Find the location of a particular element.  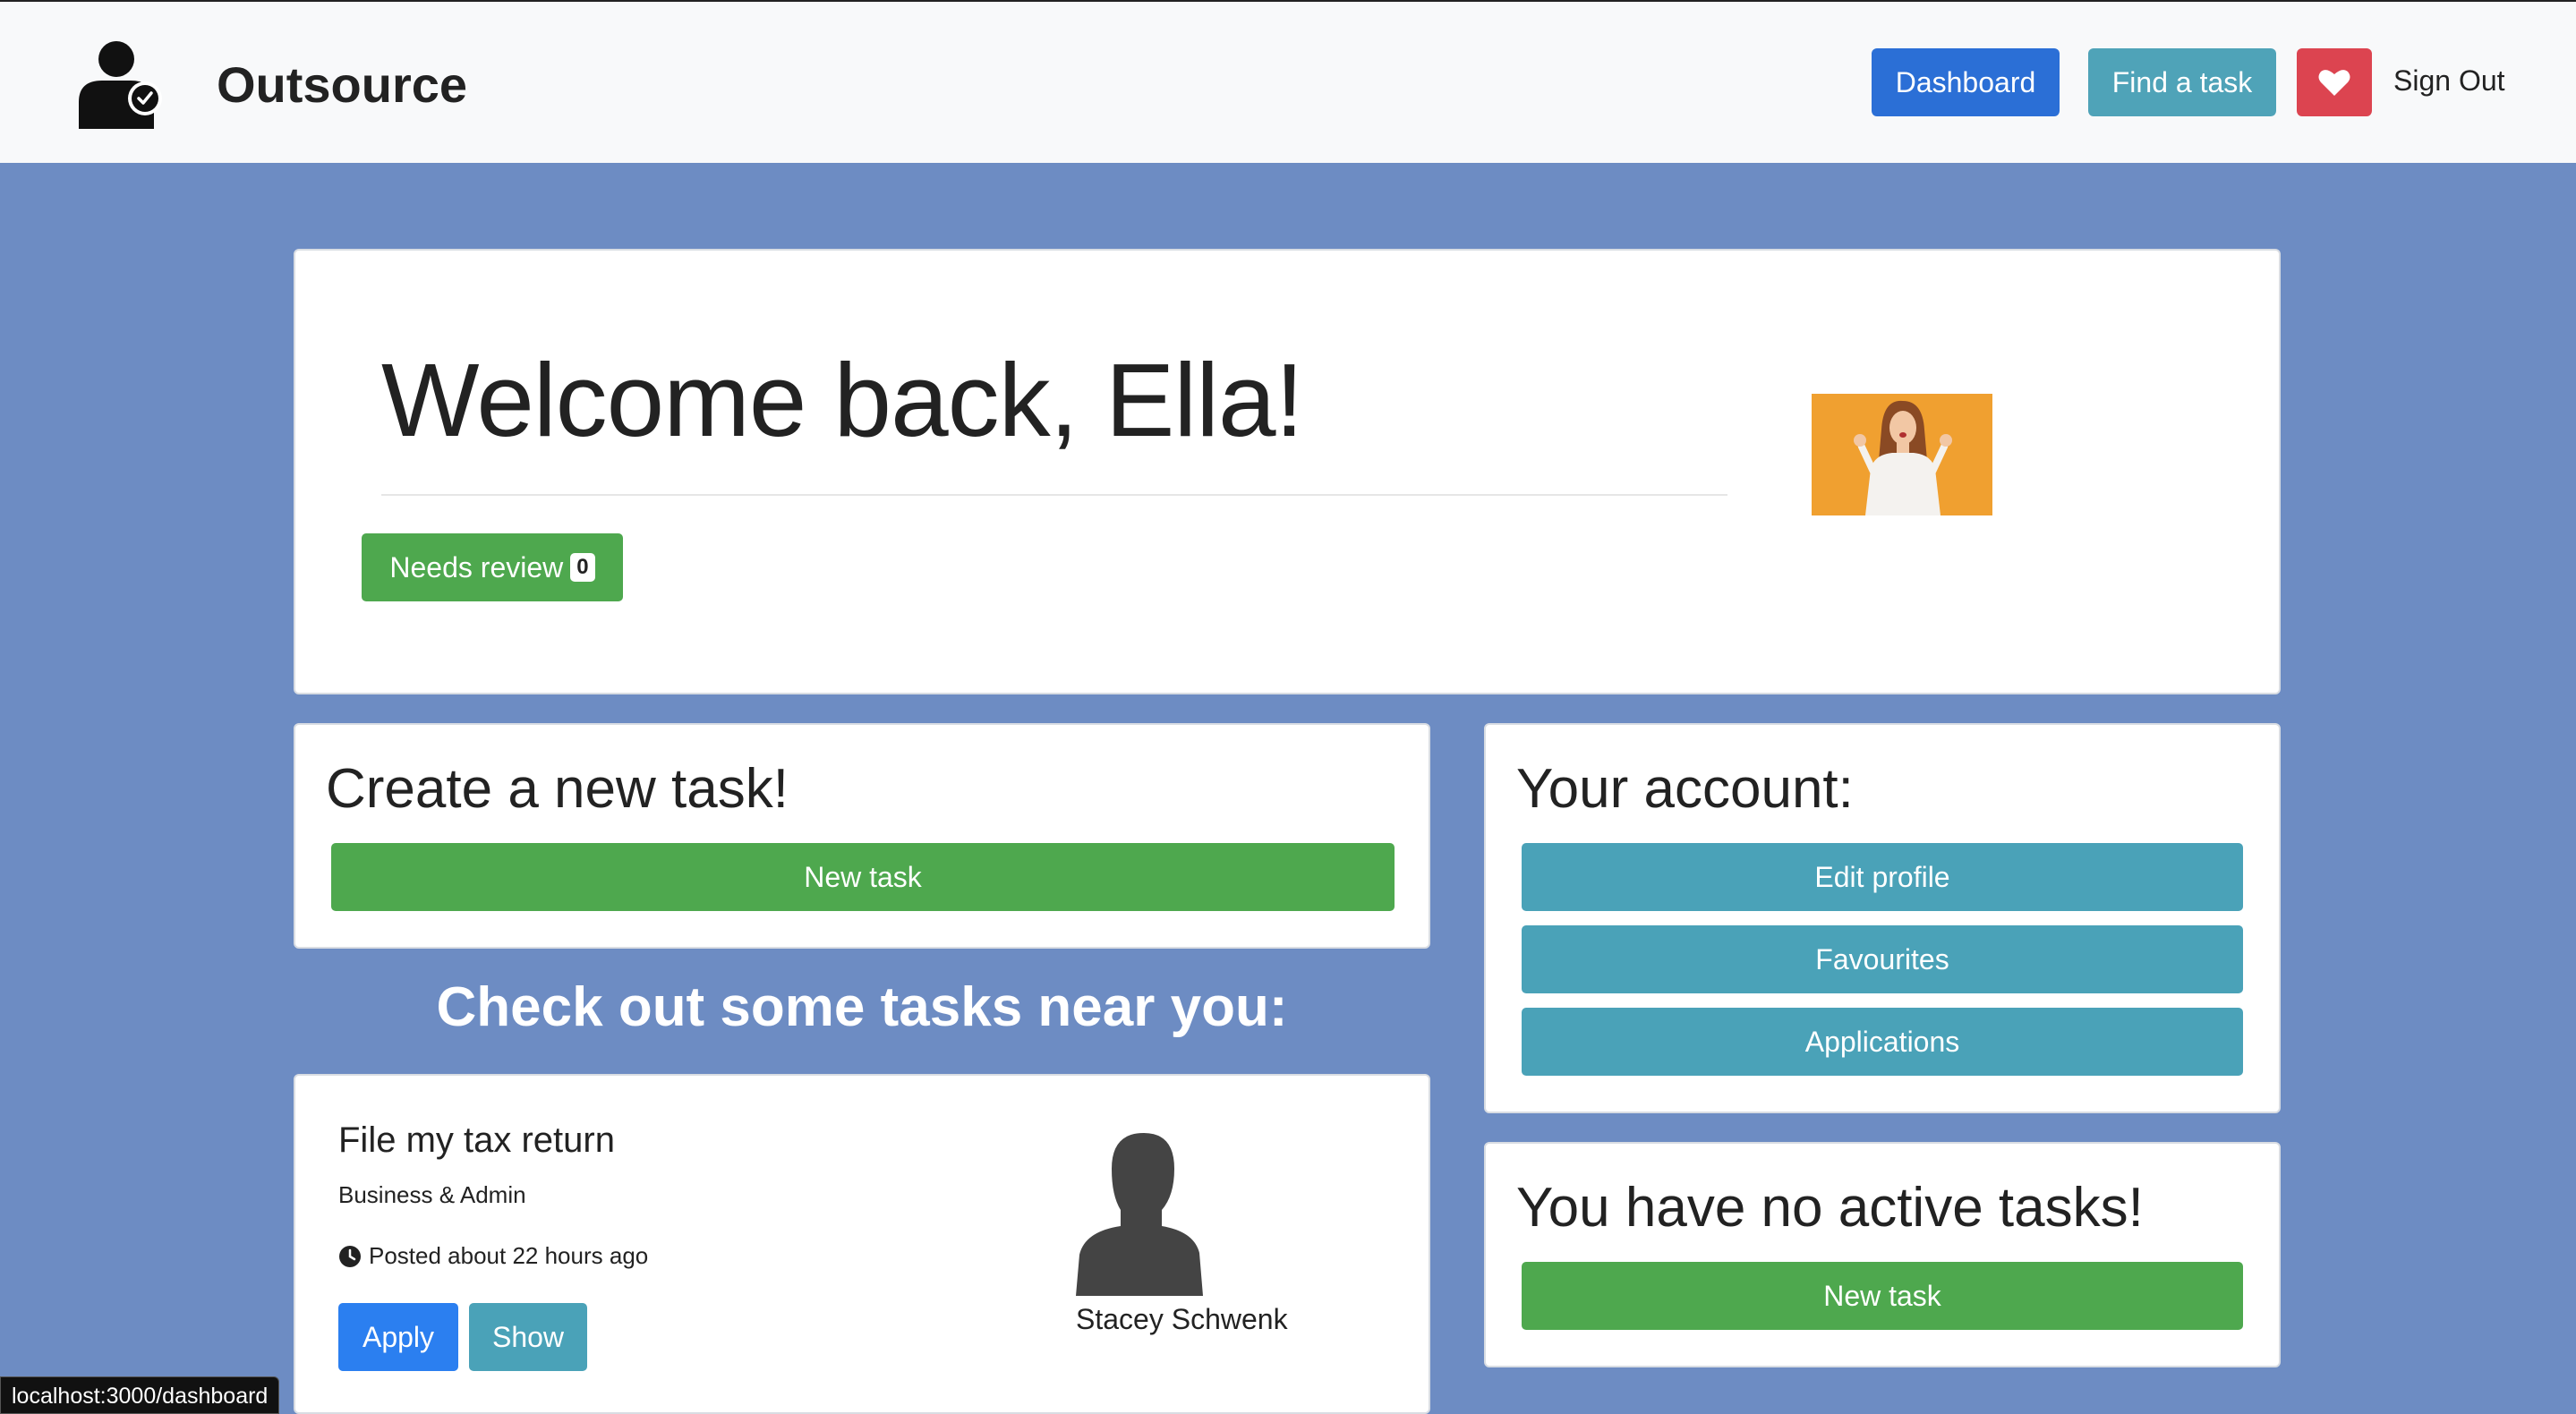

welcome-title: Welcome back, Ella! is located at coordinates (842, 400).